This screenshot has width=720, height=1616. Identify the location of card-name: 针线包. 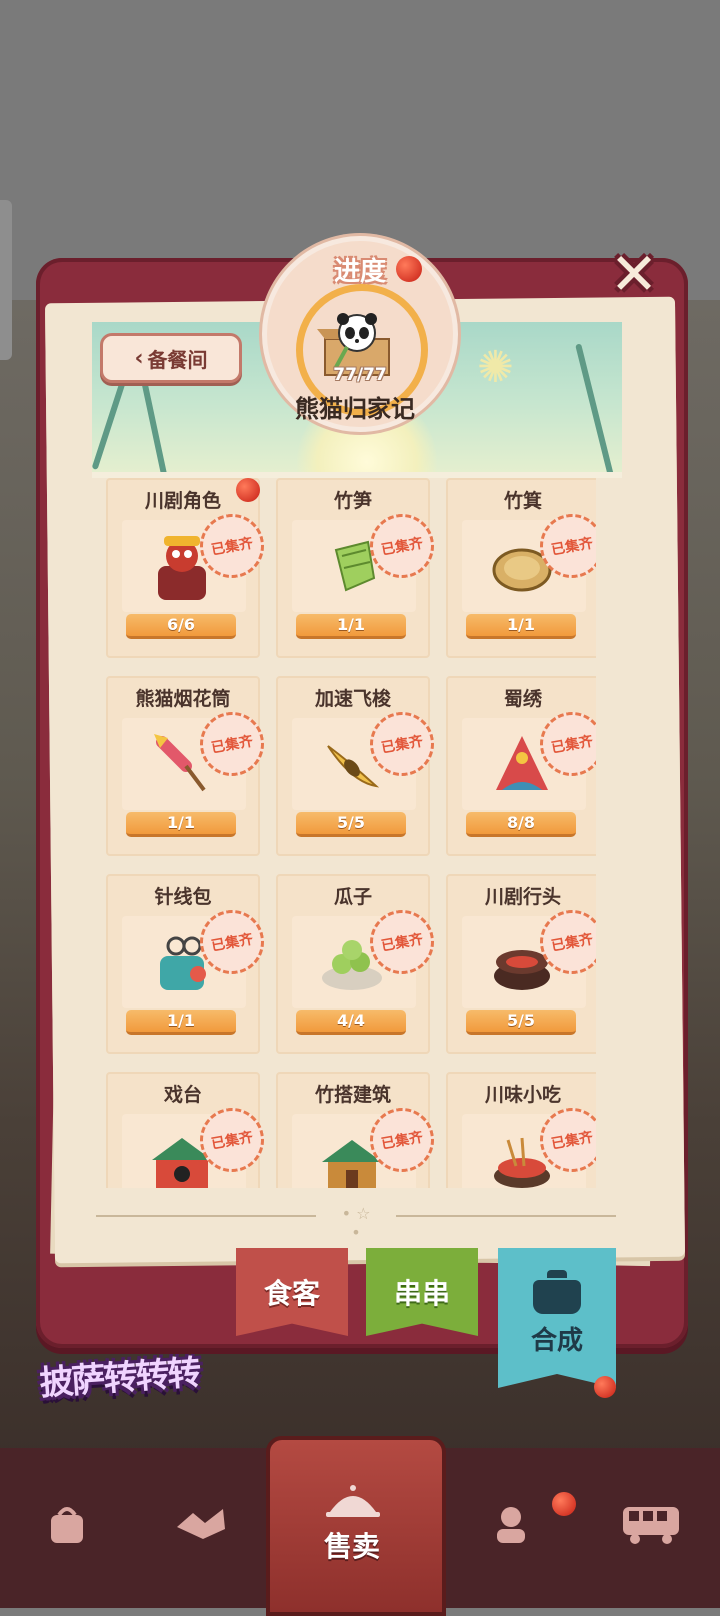
(183, 897).